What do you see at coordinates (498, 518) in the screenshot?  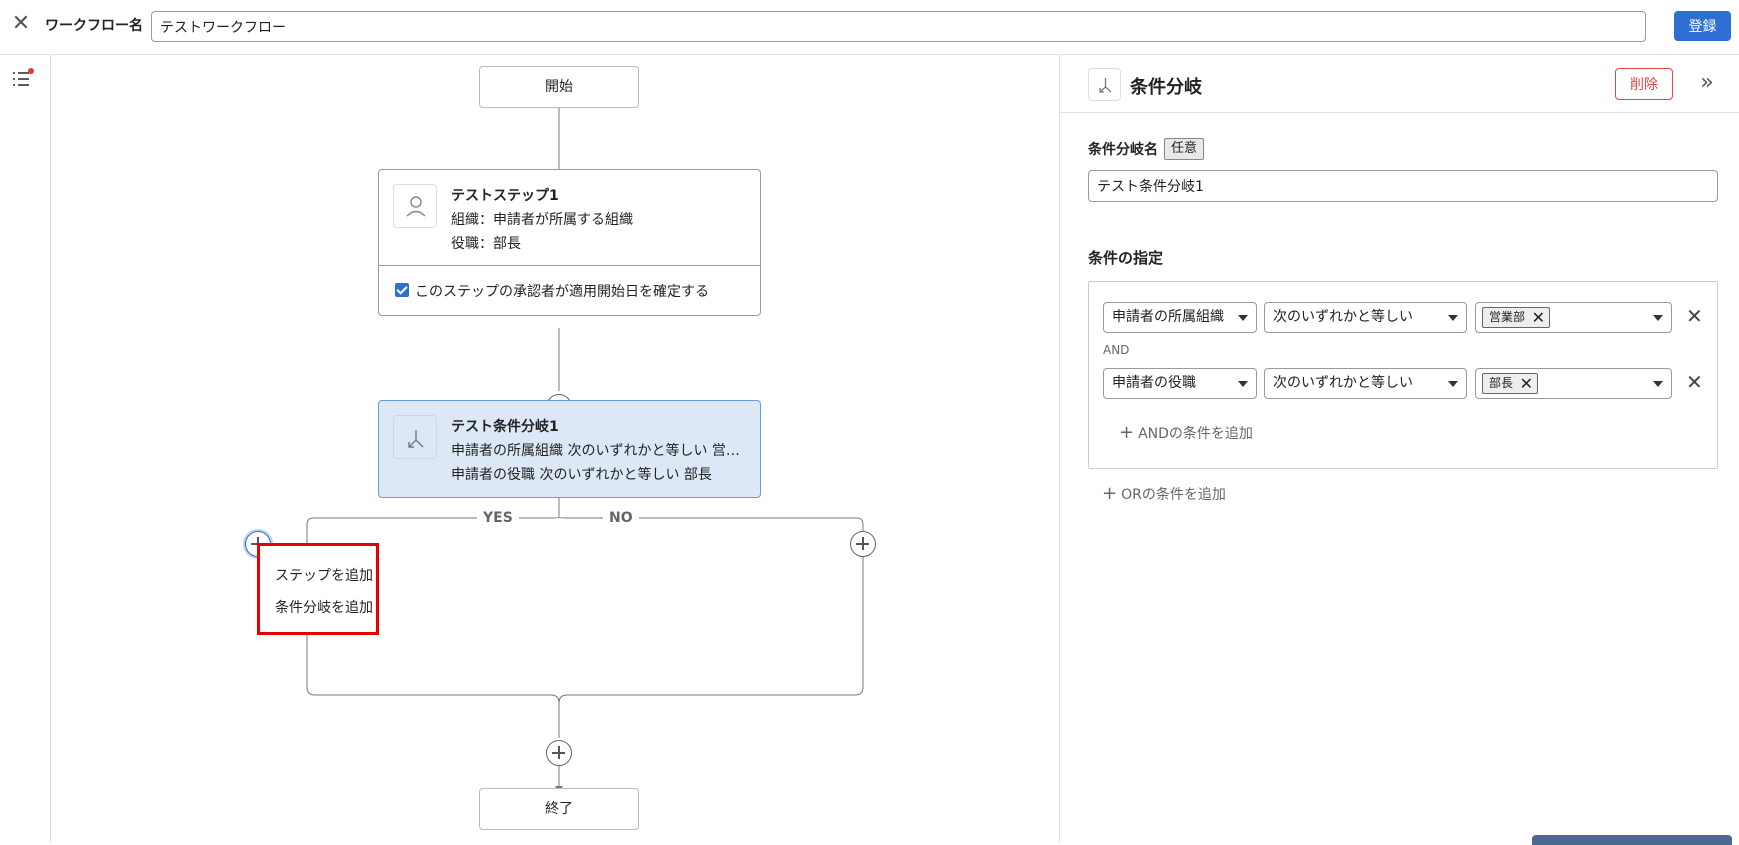 I see `yes-label: YES` at bounding box center [498, 518].